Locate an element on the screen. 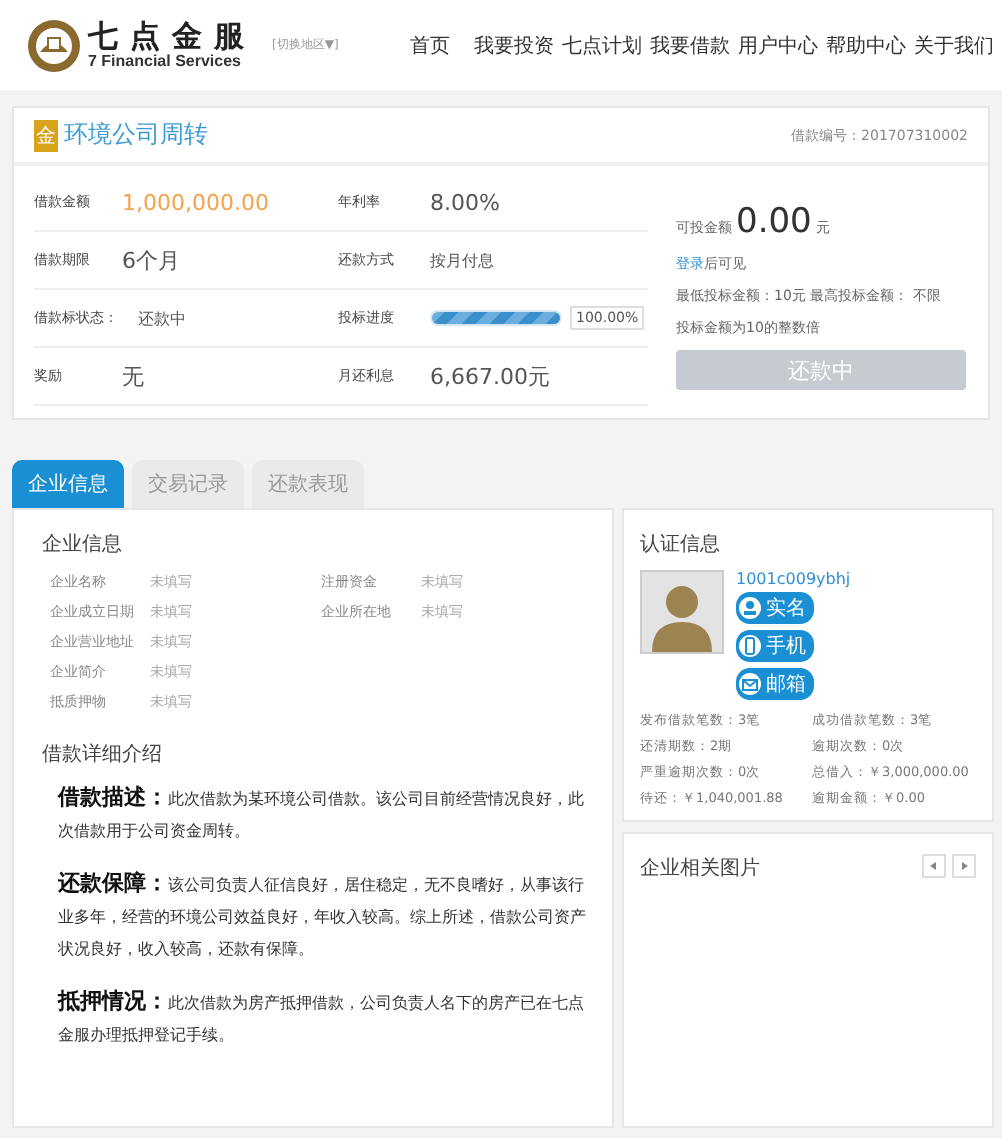 The image size is (1002, 1138). logo-subtitle: 7 Financial Services is located at coordinates (165, 61).